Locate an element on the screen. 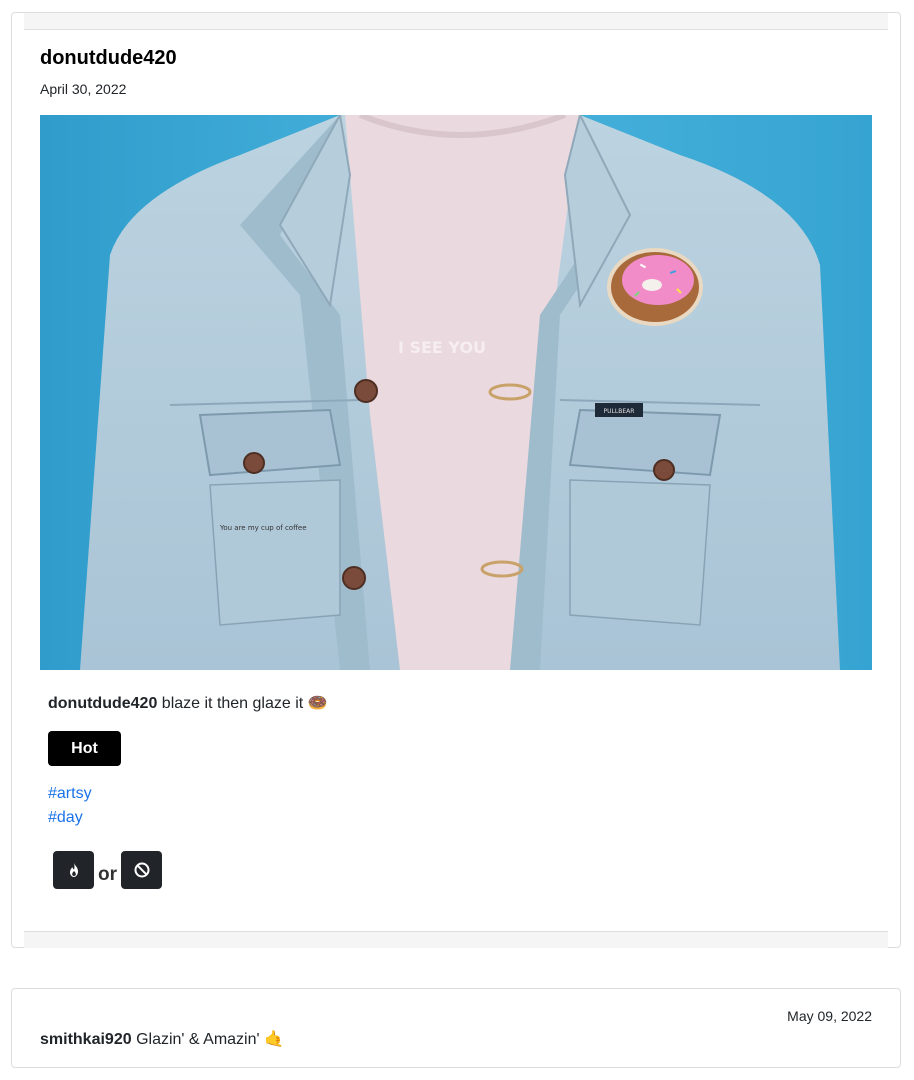 The image size is (914, 1080). flame-icon is located at coordinates (73, 870).